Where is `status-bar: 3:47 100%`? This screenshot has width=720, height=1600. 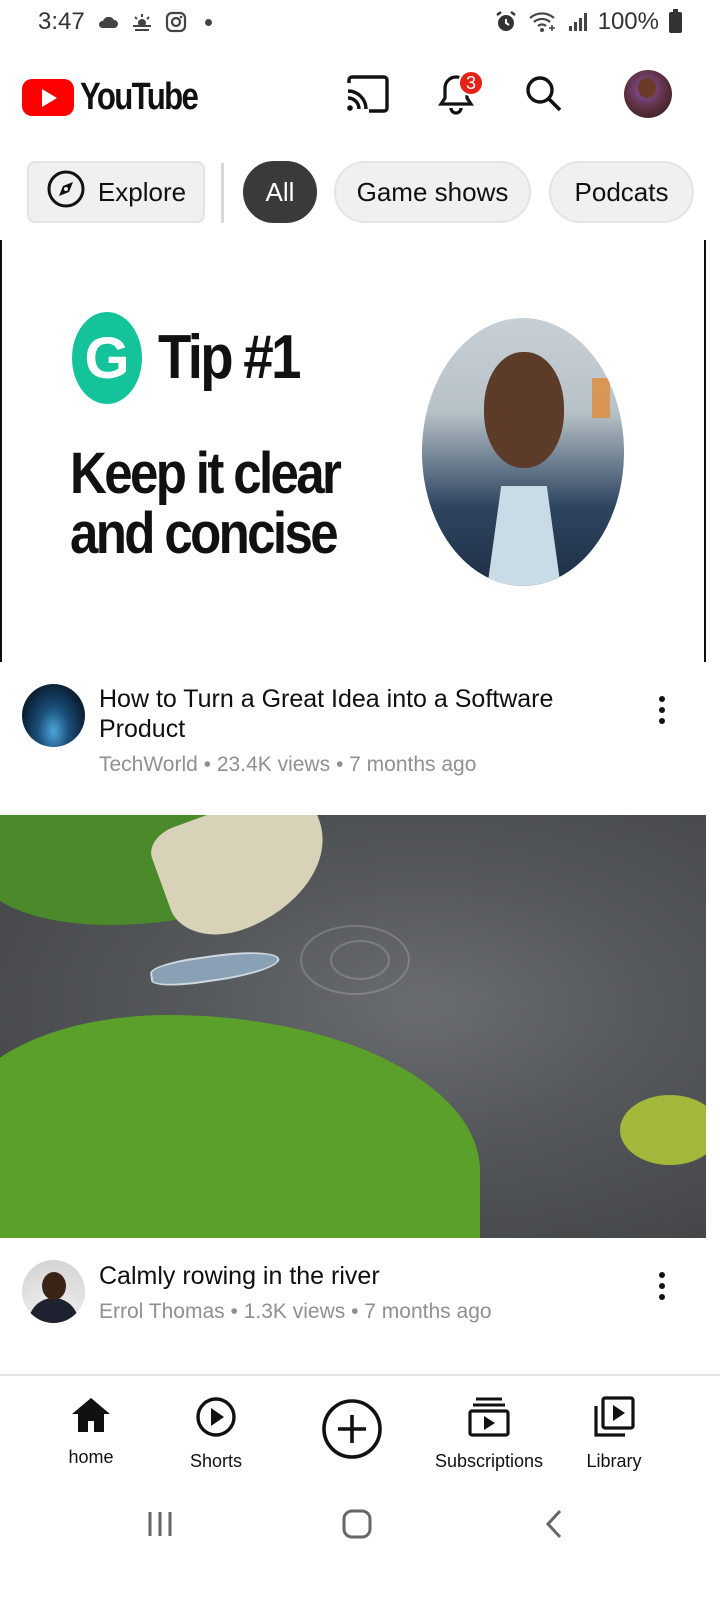
status-bar: 3:47 100% is located at coordinates (360, 22).